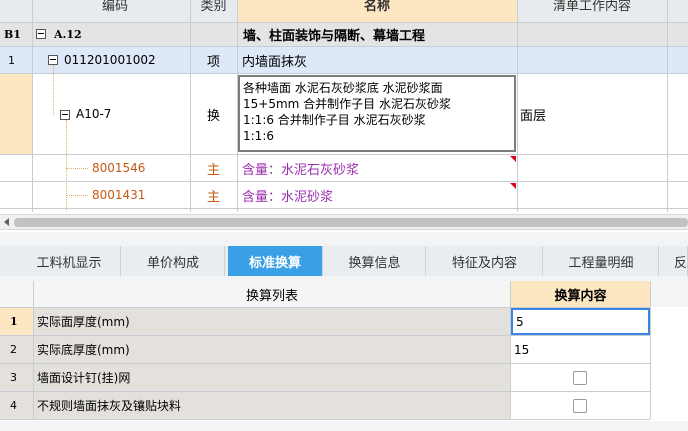  Describe the element at coordinates (68, 34) in the screenshot. I see `group-code: A.12` at that location.